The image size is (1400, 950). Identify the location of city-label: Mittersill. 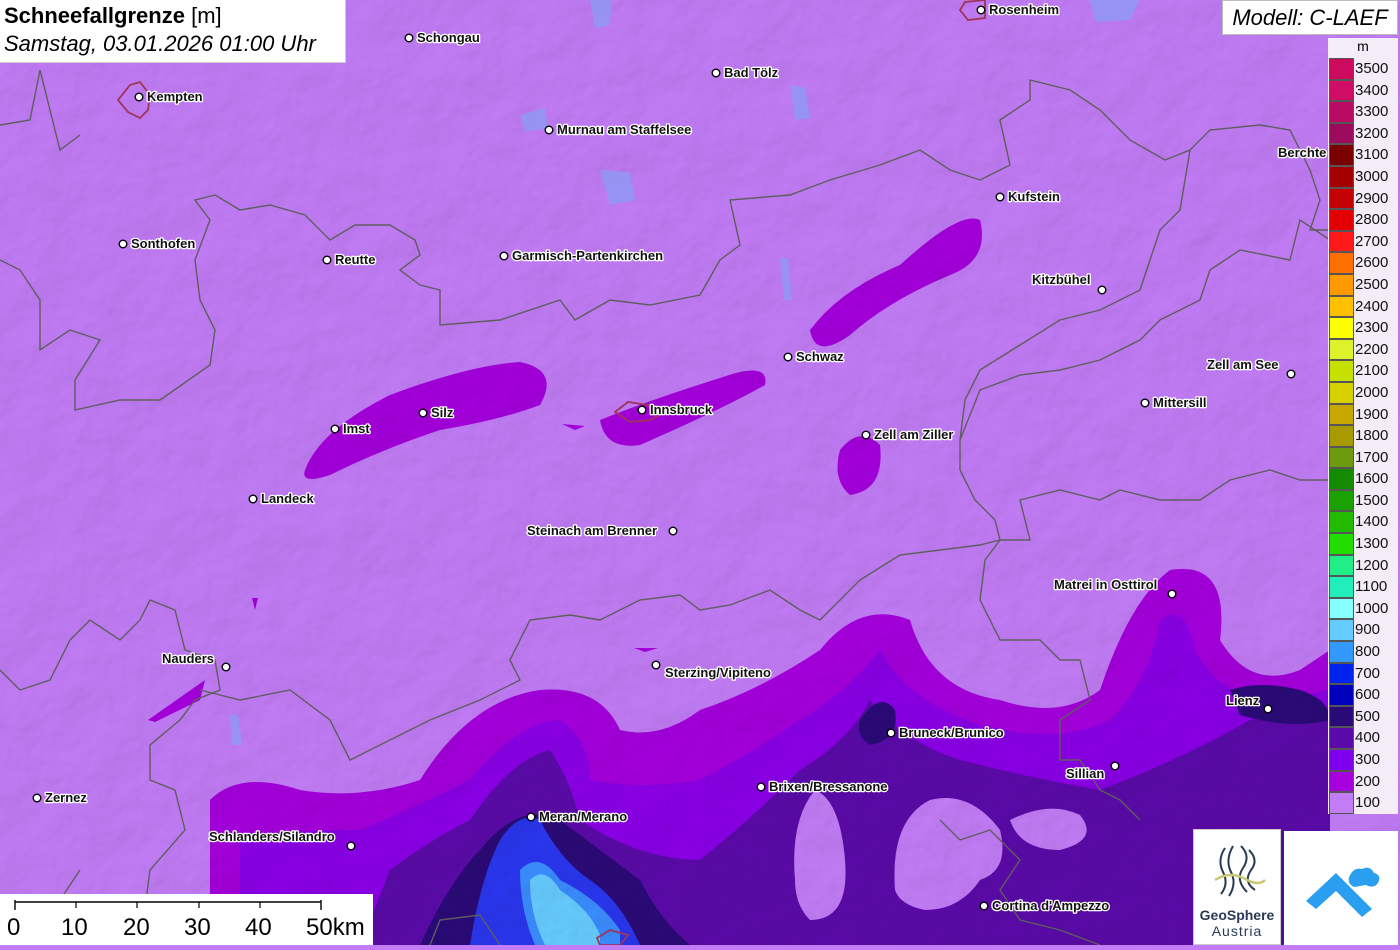
(1179, 402).